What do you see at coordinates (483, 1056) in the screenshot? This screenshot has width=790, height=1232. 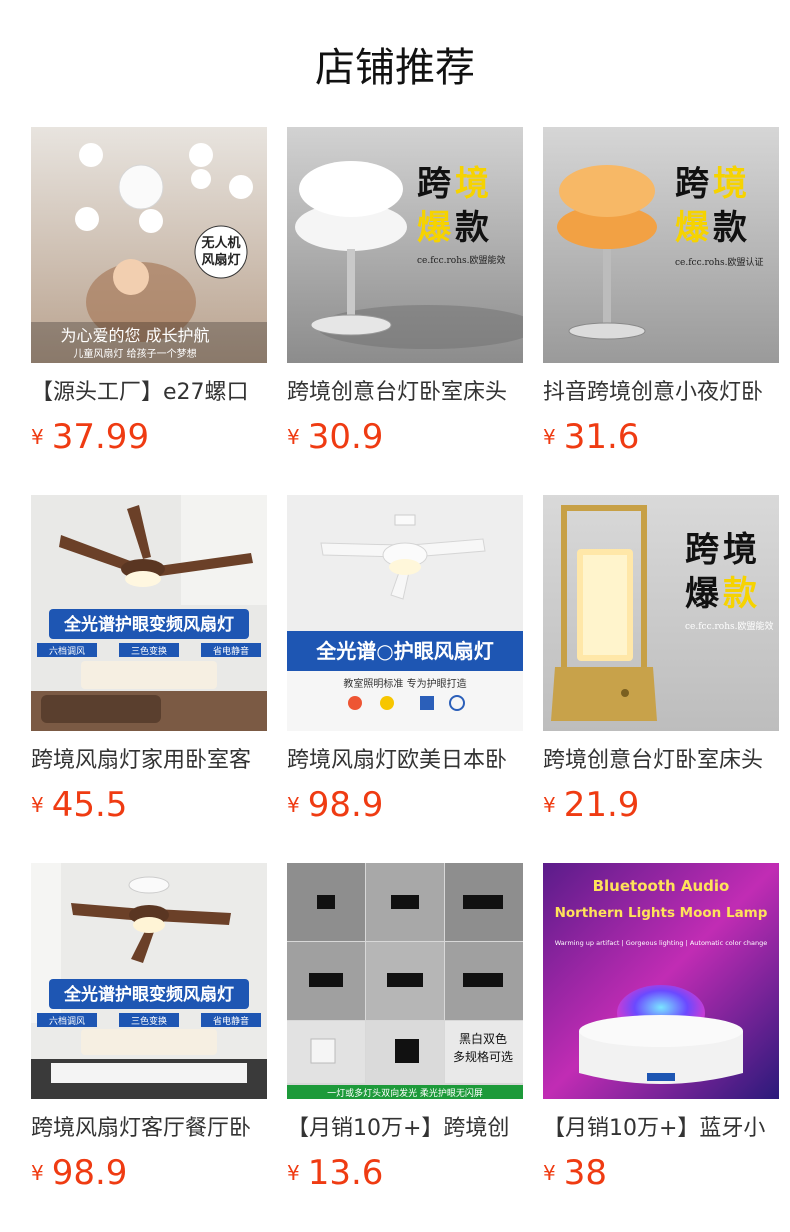 I see `svg-text: 多规格可选` at bounding box center [483, 1056].